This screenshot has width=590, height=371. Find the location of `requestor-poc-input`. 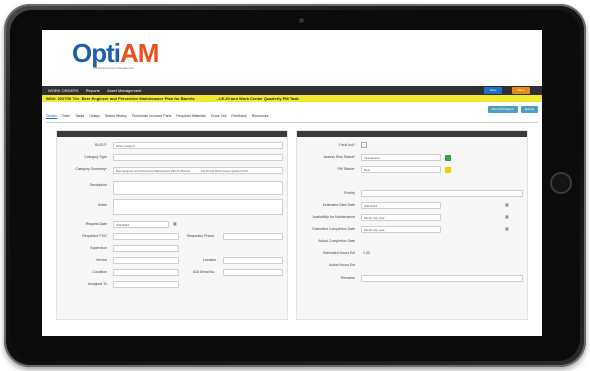

requestor-poc-input is located at coordinates (146, 236).